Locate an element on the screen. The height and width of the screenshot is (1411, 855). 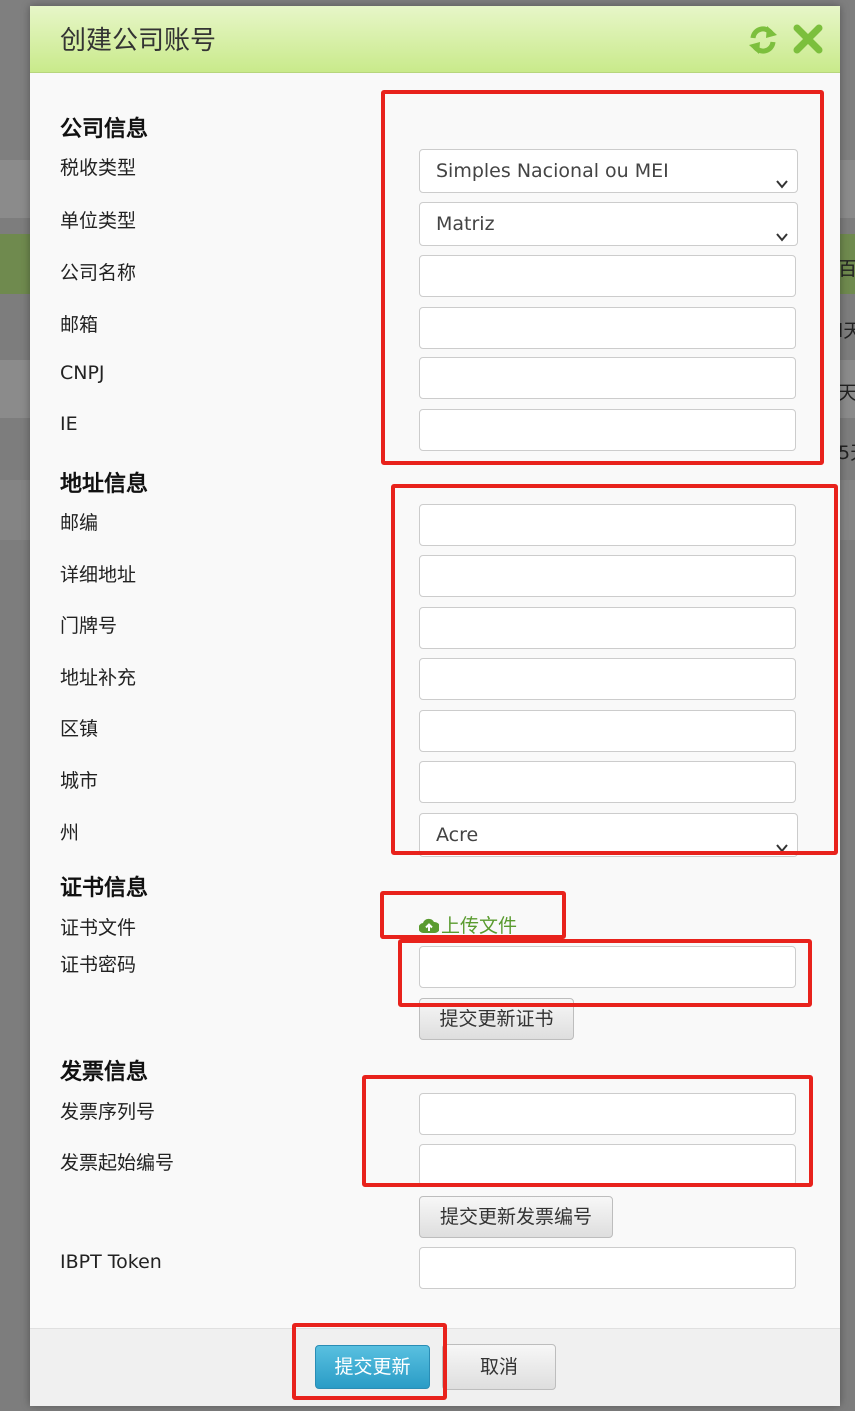
annotation-box-submit is located at coordinates (369, 1361).